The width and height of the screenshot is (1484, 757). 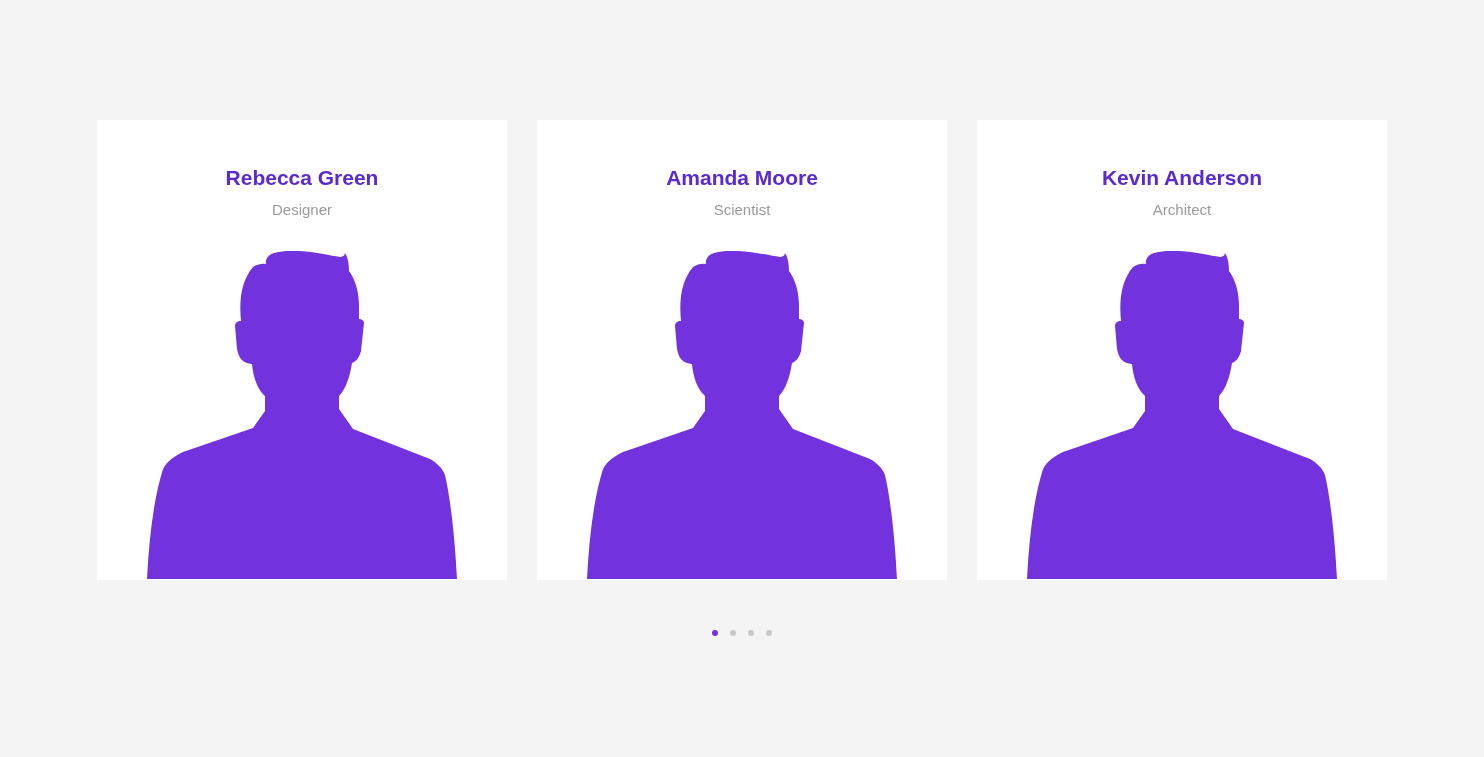 What do you see at coordinates (1182, 210) in the screenshot?
I see `member-role: Architect` at bounding box center [1182, 210].